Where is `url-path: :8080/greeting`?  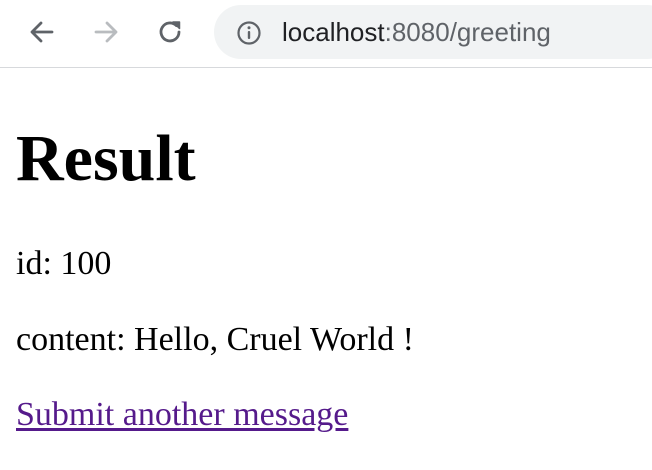 url-path: :8080/greeting is located at coordinates (467, 32).